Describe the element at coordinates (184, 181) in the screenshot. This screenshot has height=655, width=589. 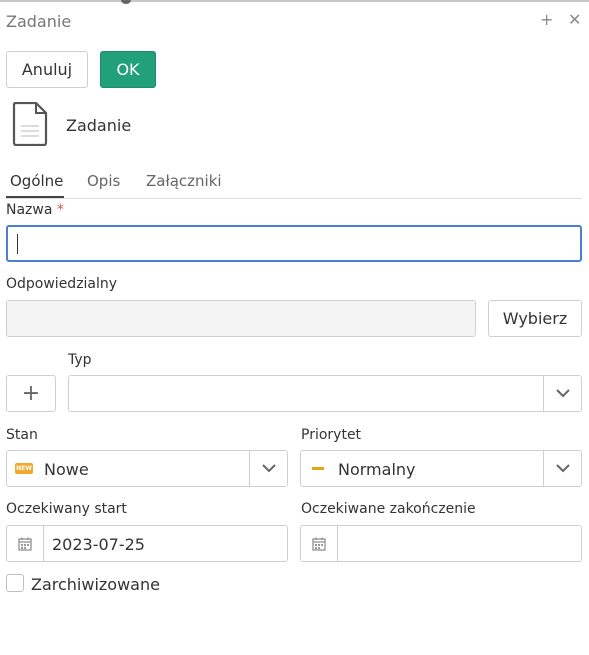
I see `tab-attachments: Załączniki` at that location.